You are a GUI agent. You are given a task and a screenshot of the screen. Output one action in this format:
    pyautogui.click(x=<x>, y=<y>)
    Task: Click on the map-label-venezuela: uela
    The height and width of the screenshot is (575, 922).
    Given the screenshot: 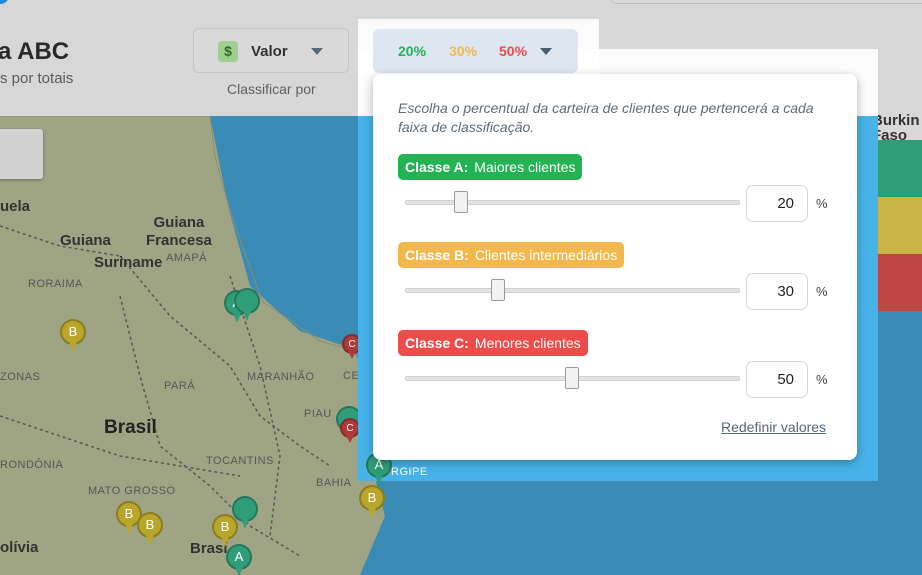 What is the action you would take?
    pyautogui.click(x=15, y=206)
    